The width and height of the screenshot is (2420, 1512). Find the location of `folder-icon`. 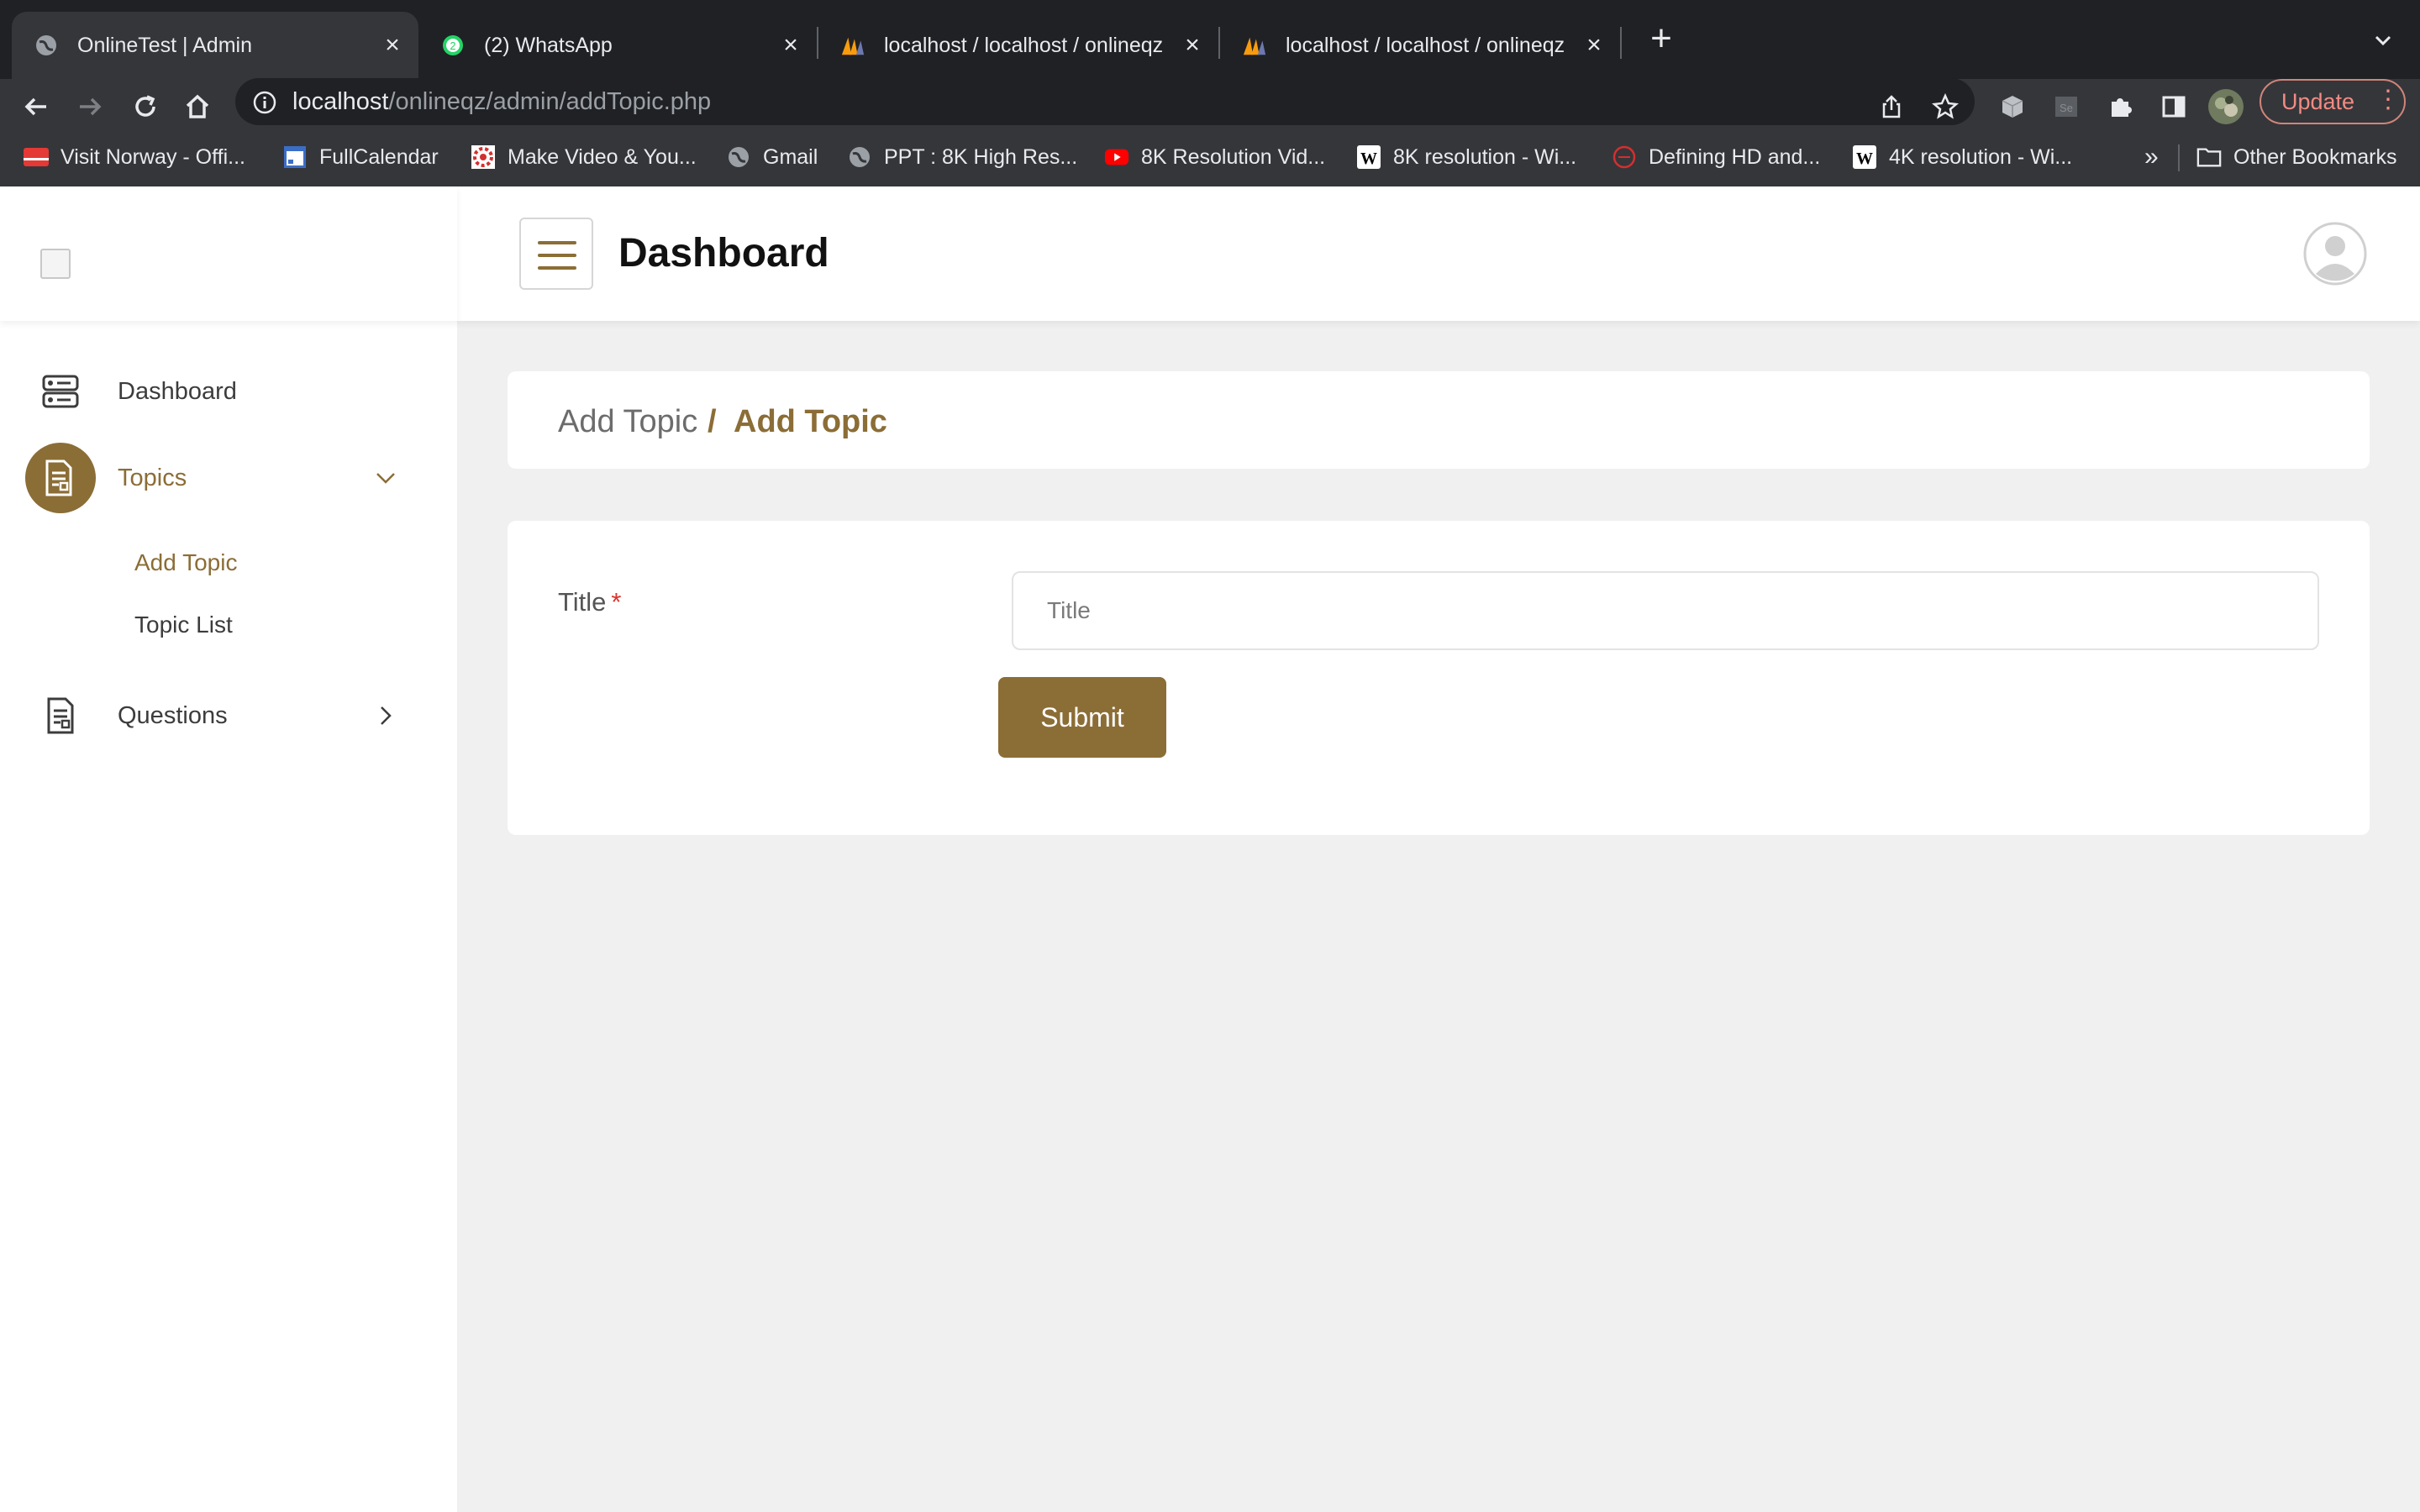

folder-icon is located at coordinates (2209, 157).